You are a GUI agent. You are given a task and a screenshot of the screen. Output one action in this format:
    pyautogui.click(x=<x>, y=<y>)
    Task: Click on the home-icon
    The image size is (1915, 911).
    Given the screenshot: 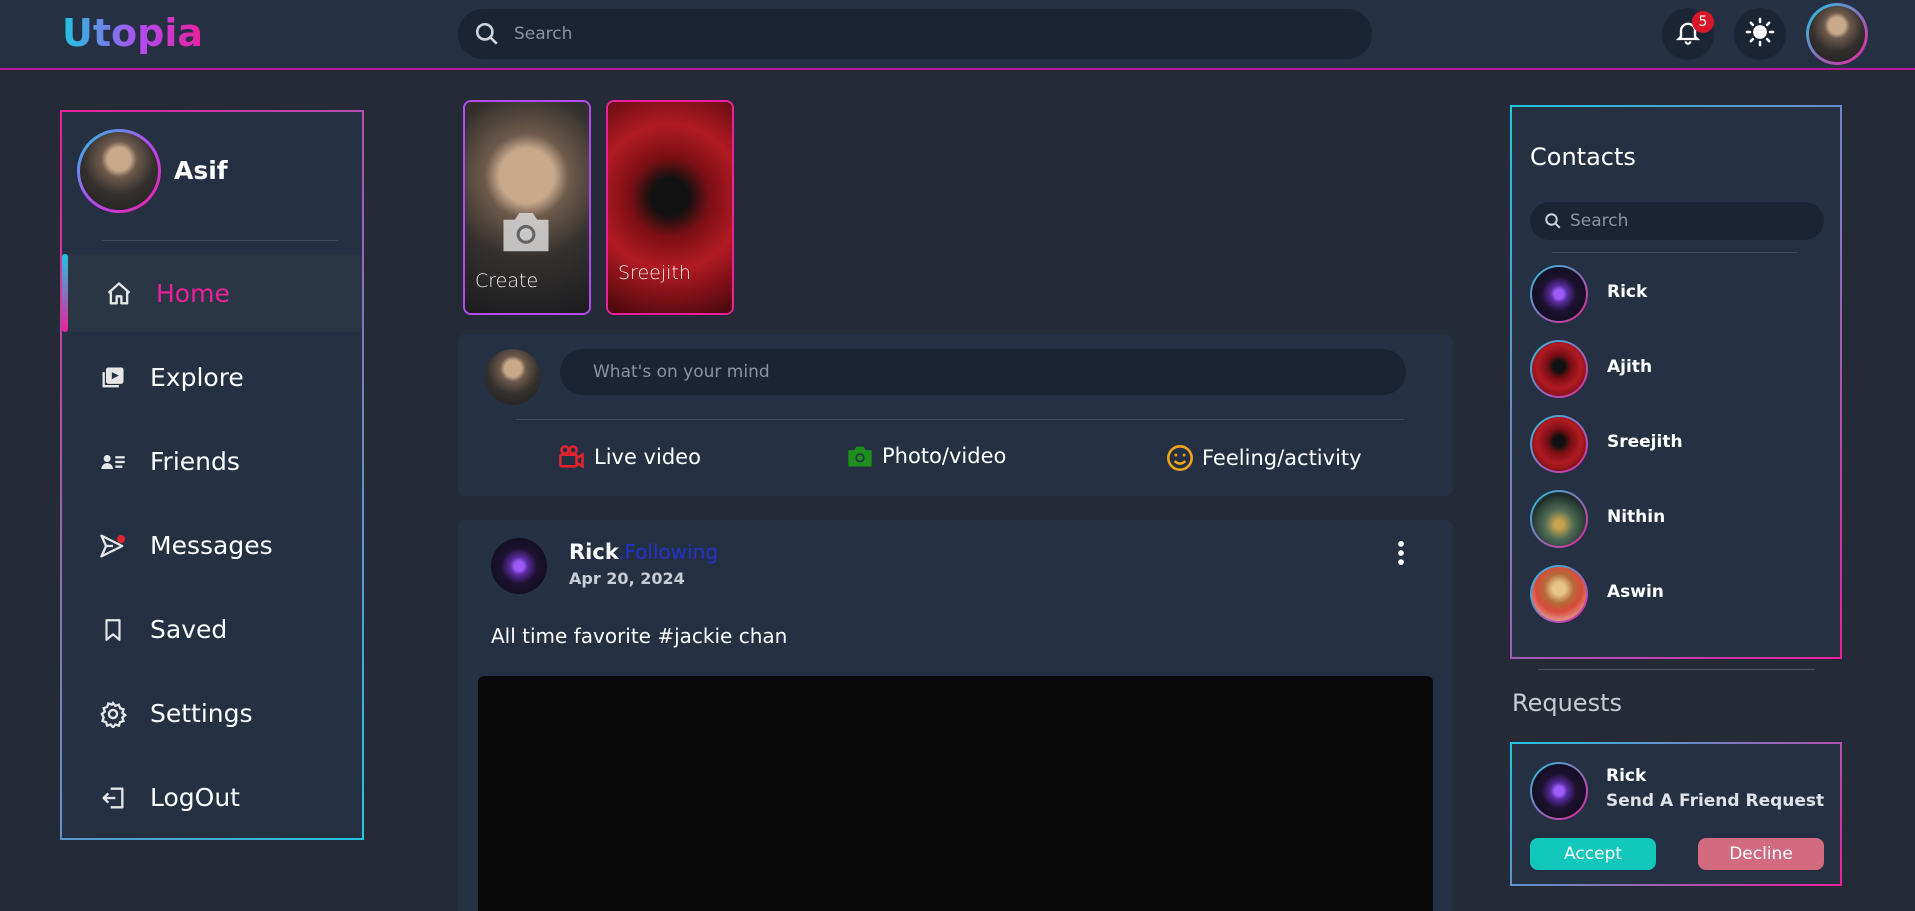 What is the action you would take?
    pyautogui.click(x=119, y=294)
    